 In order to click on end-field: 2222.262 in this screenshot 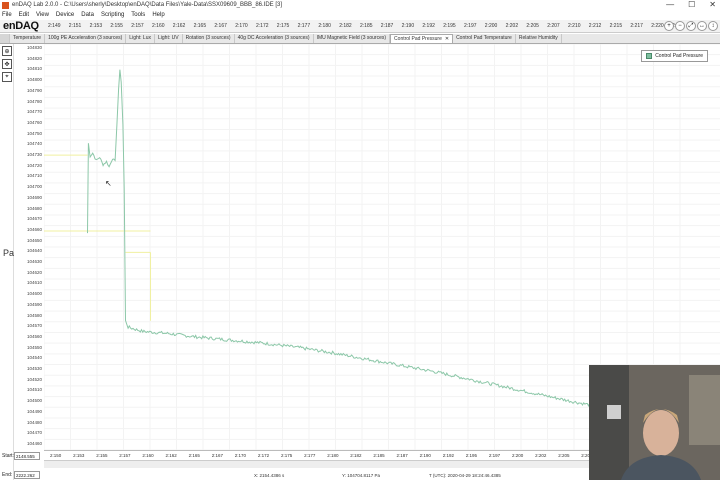, I will do `click(27, 475)`.